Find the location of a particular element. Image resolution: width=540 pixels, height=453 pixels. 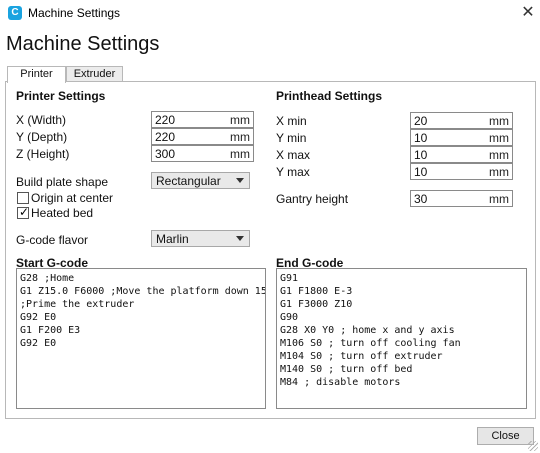

gcode-line: G1 F1800 E-3 is located at coordinates (316, 291).